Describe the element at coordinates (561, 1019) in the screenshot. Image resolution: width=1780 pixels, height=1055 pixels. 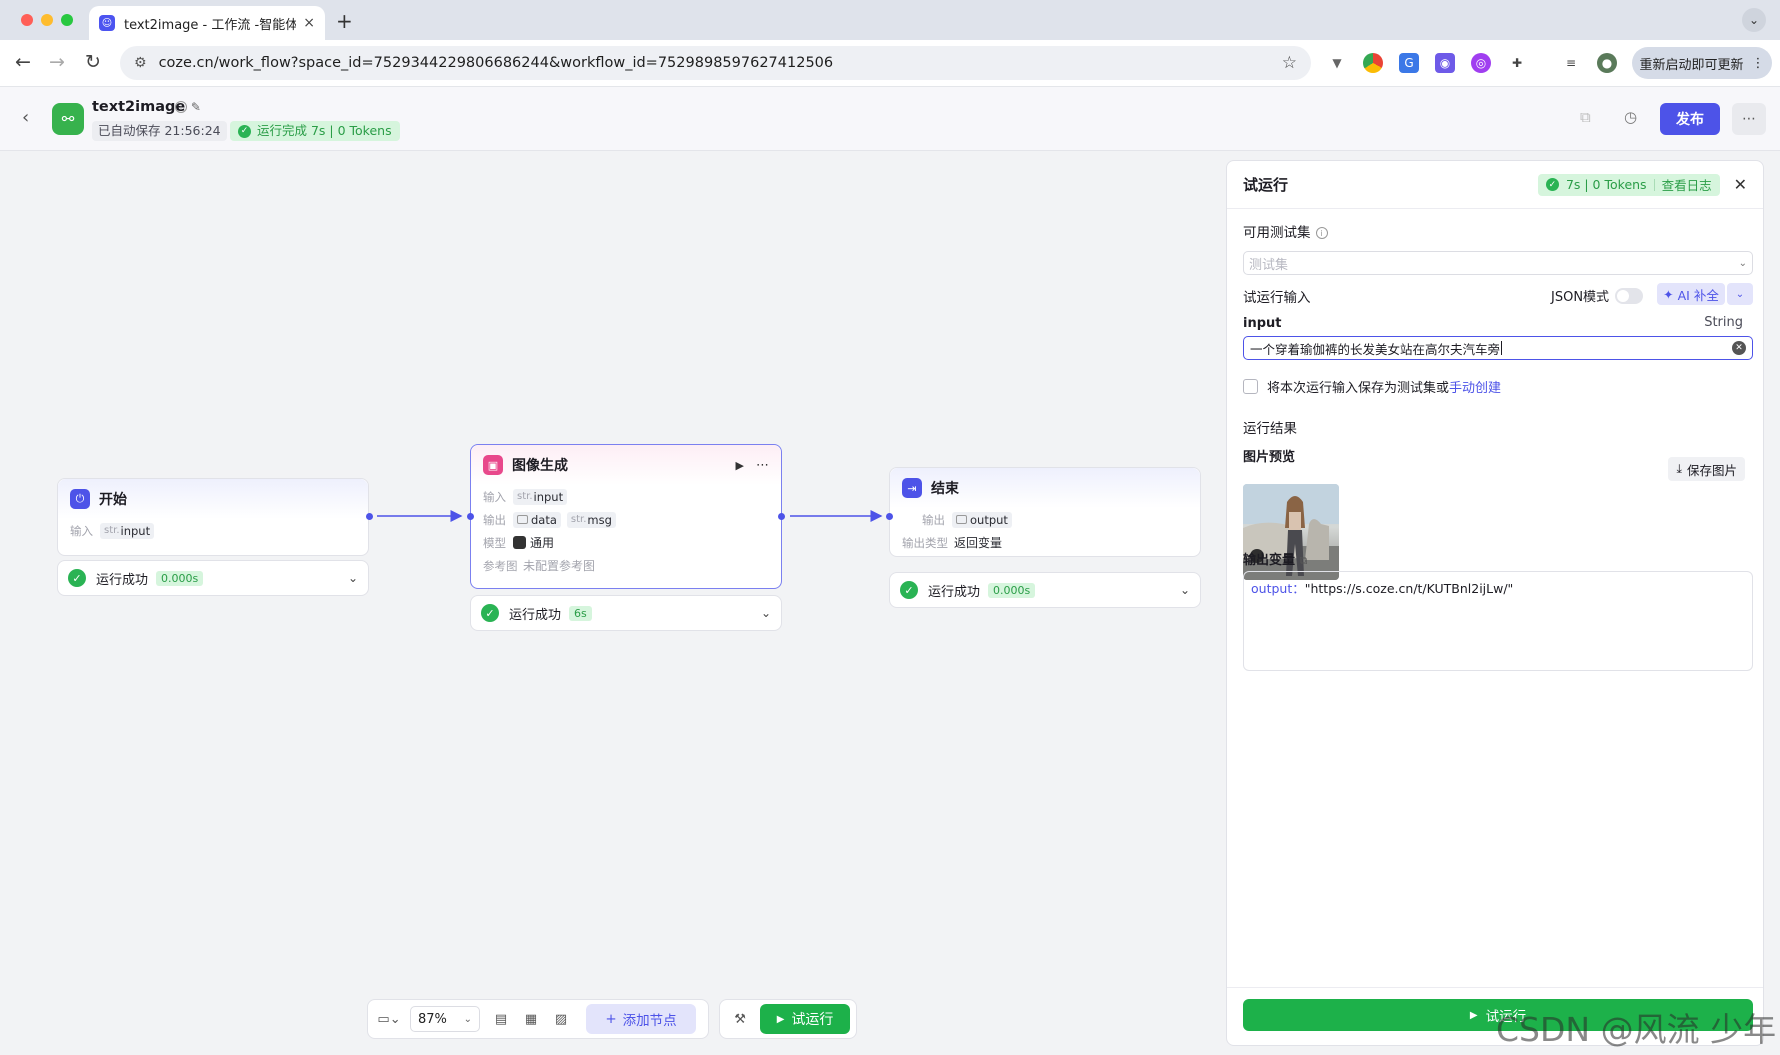
I see `image-node-icon: ▨` at that location.